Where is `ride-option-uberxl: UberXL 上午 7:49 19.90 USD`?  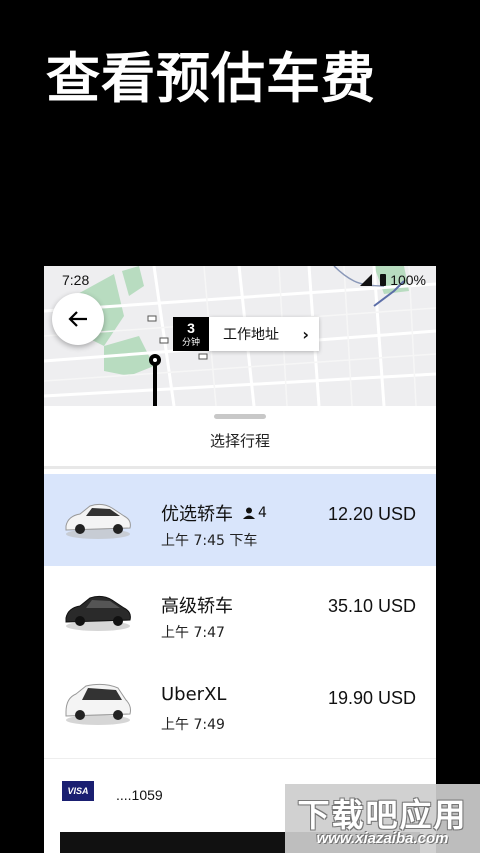 ride-option-uberxl: UberXL 上午 7:49 19.90 USD is located at coordinates (240, 704).